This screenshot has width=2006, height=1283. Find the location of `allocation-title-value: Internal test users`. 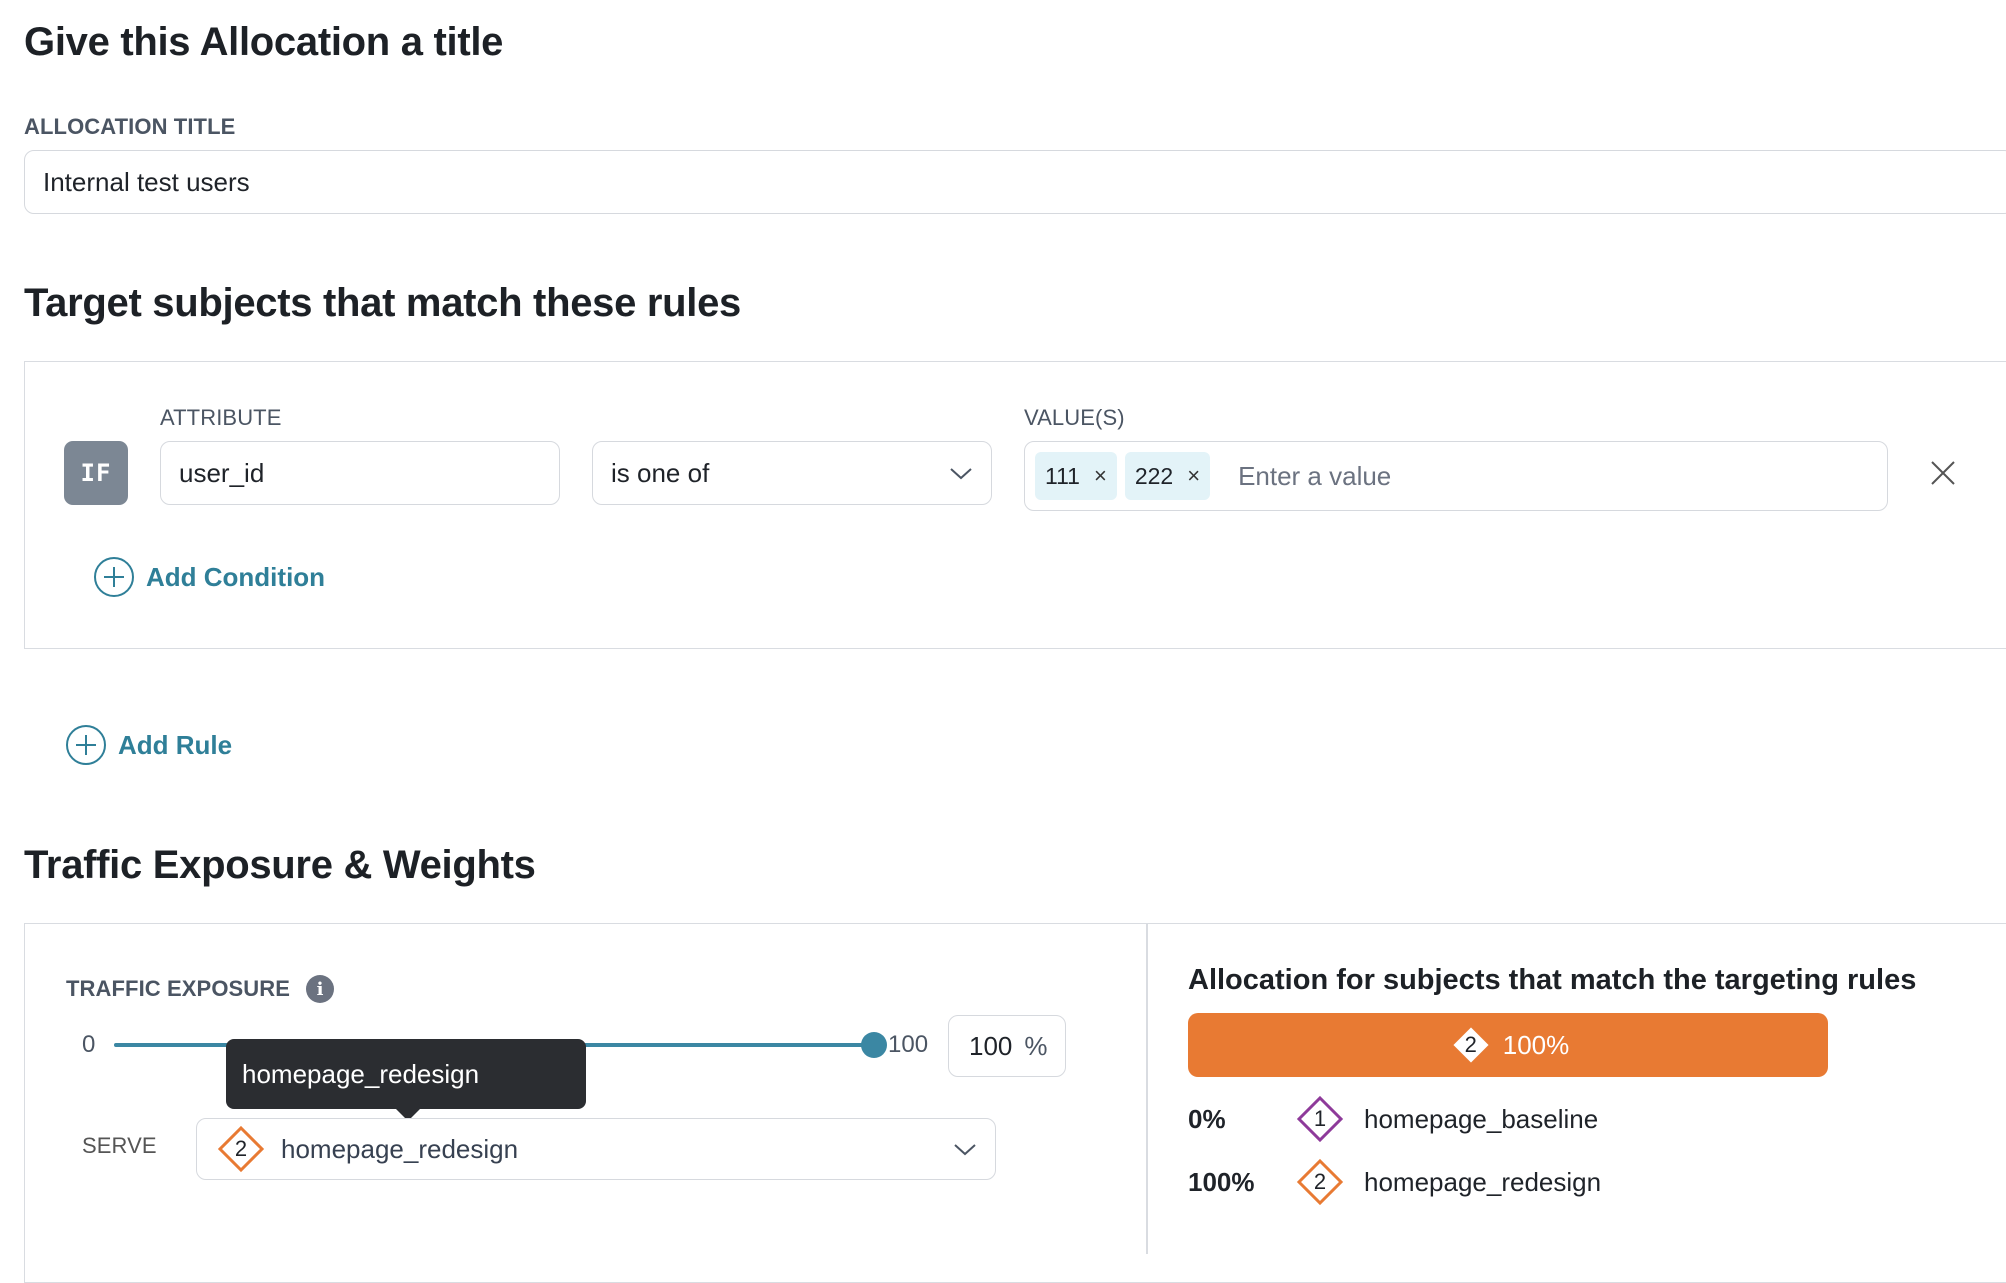

allocation-title-value: Internal test users is located at coordinates (146, 181).